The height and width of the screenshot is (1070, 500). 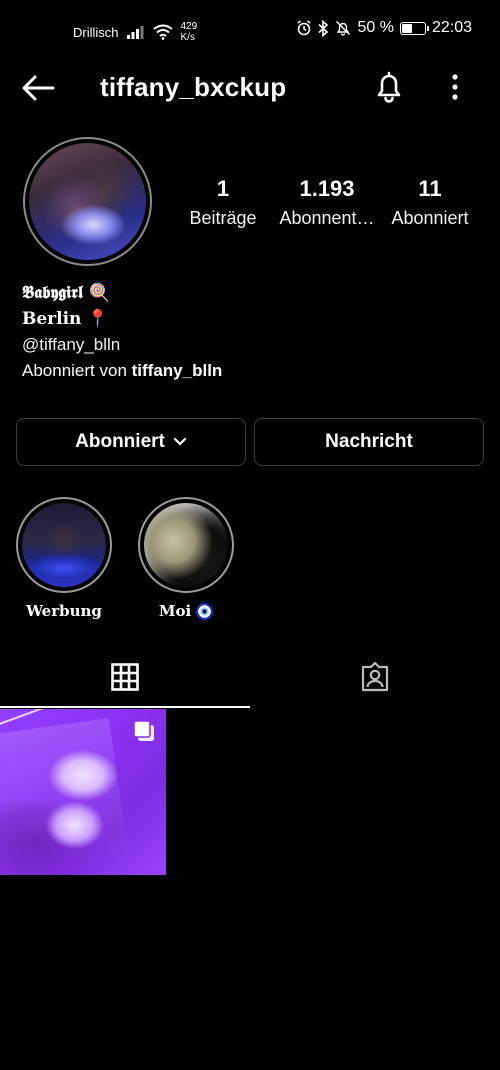 I want to click on network-speed: 429 K/s, so click(x=189, y=32).